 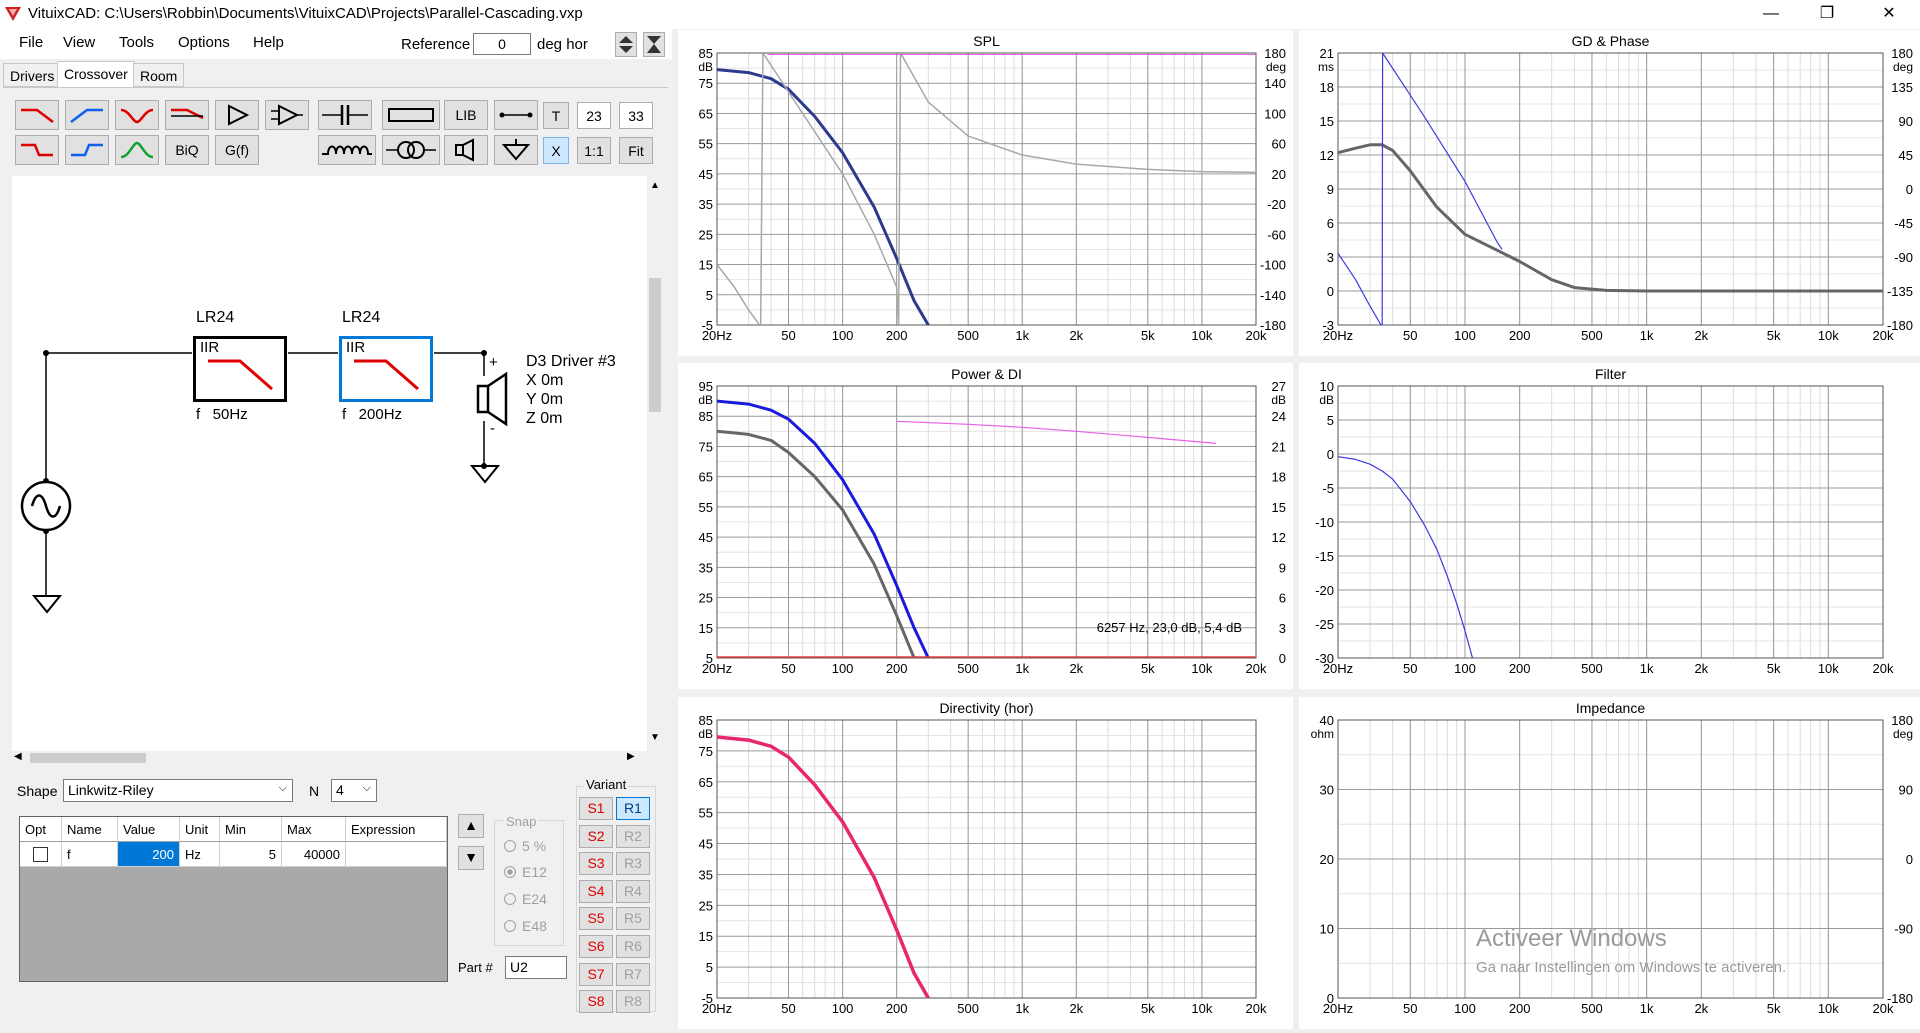 What do you see at coordinates (1889, 14) in the screenshot?
I see `close-button: ✕` at bounding box center [1889, 14].